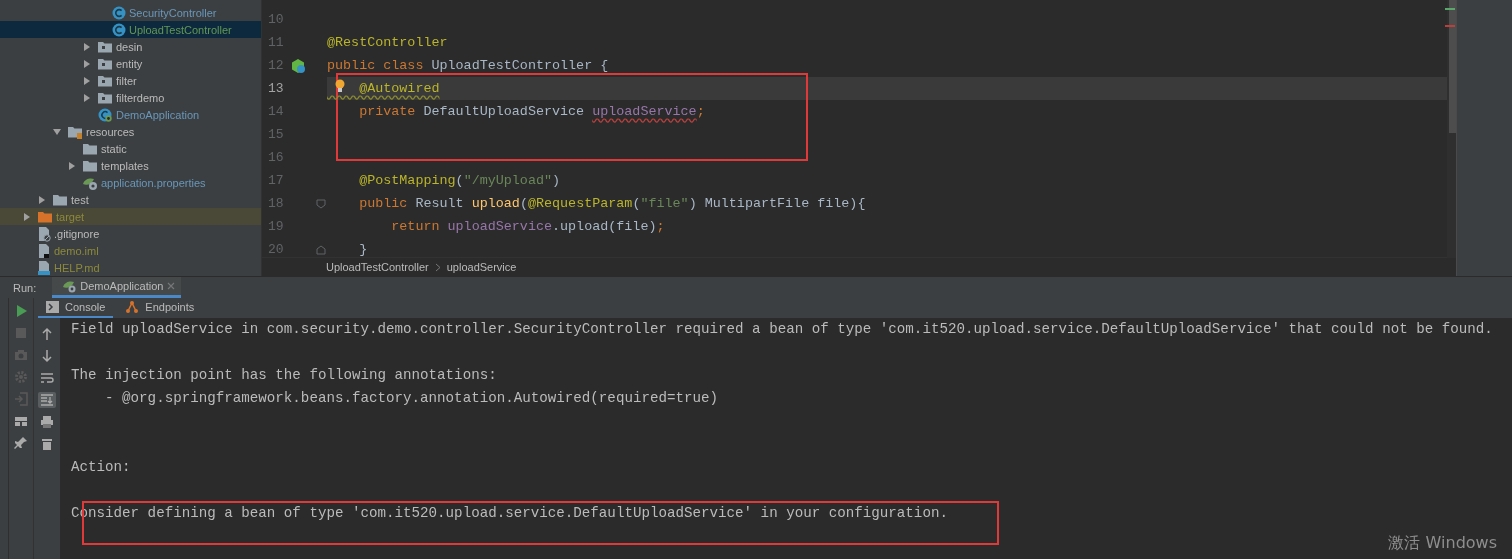 This screenshot has width=1512, height=559. I want to click on line-number: 18, so click(276, 203).